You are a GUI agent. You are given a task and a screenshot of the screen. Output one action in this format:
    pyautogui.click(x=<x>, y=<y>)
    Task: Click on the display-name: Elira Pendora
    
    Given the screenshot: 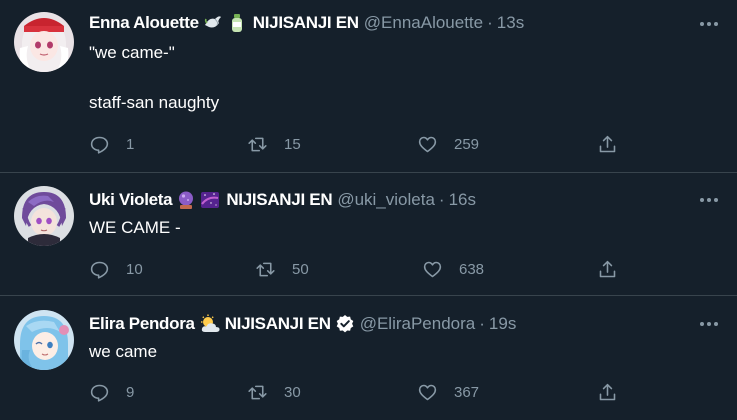 What is the action you would take?
    pyautogui.click(x=142, y=324)
    